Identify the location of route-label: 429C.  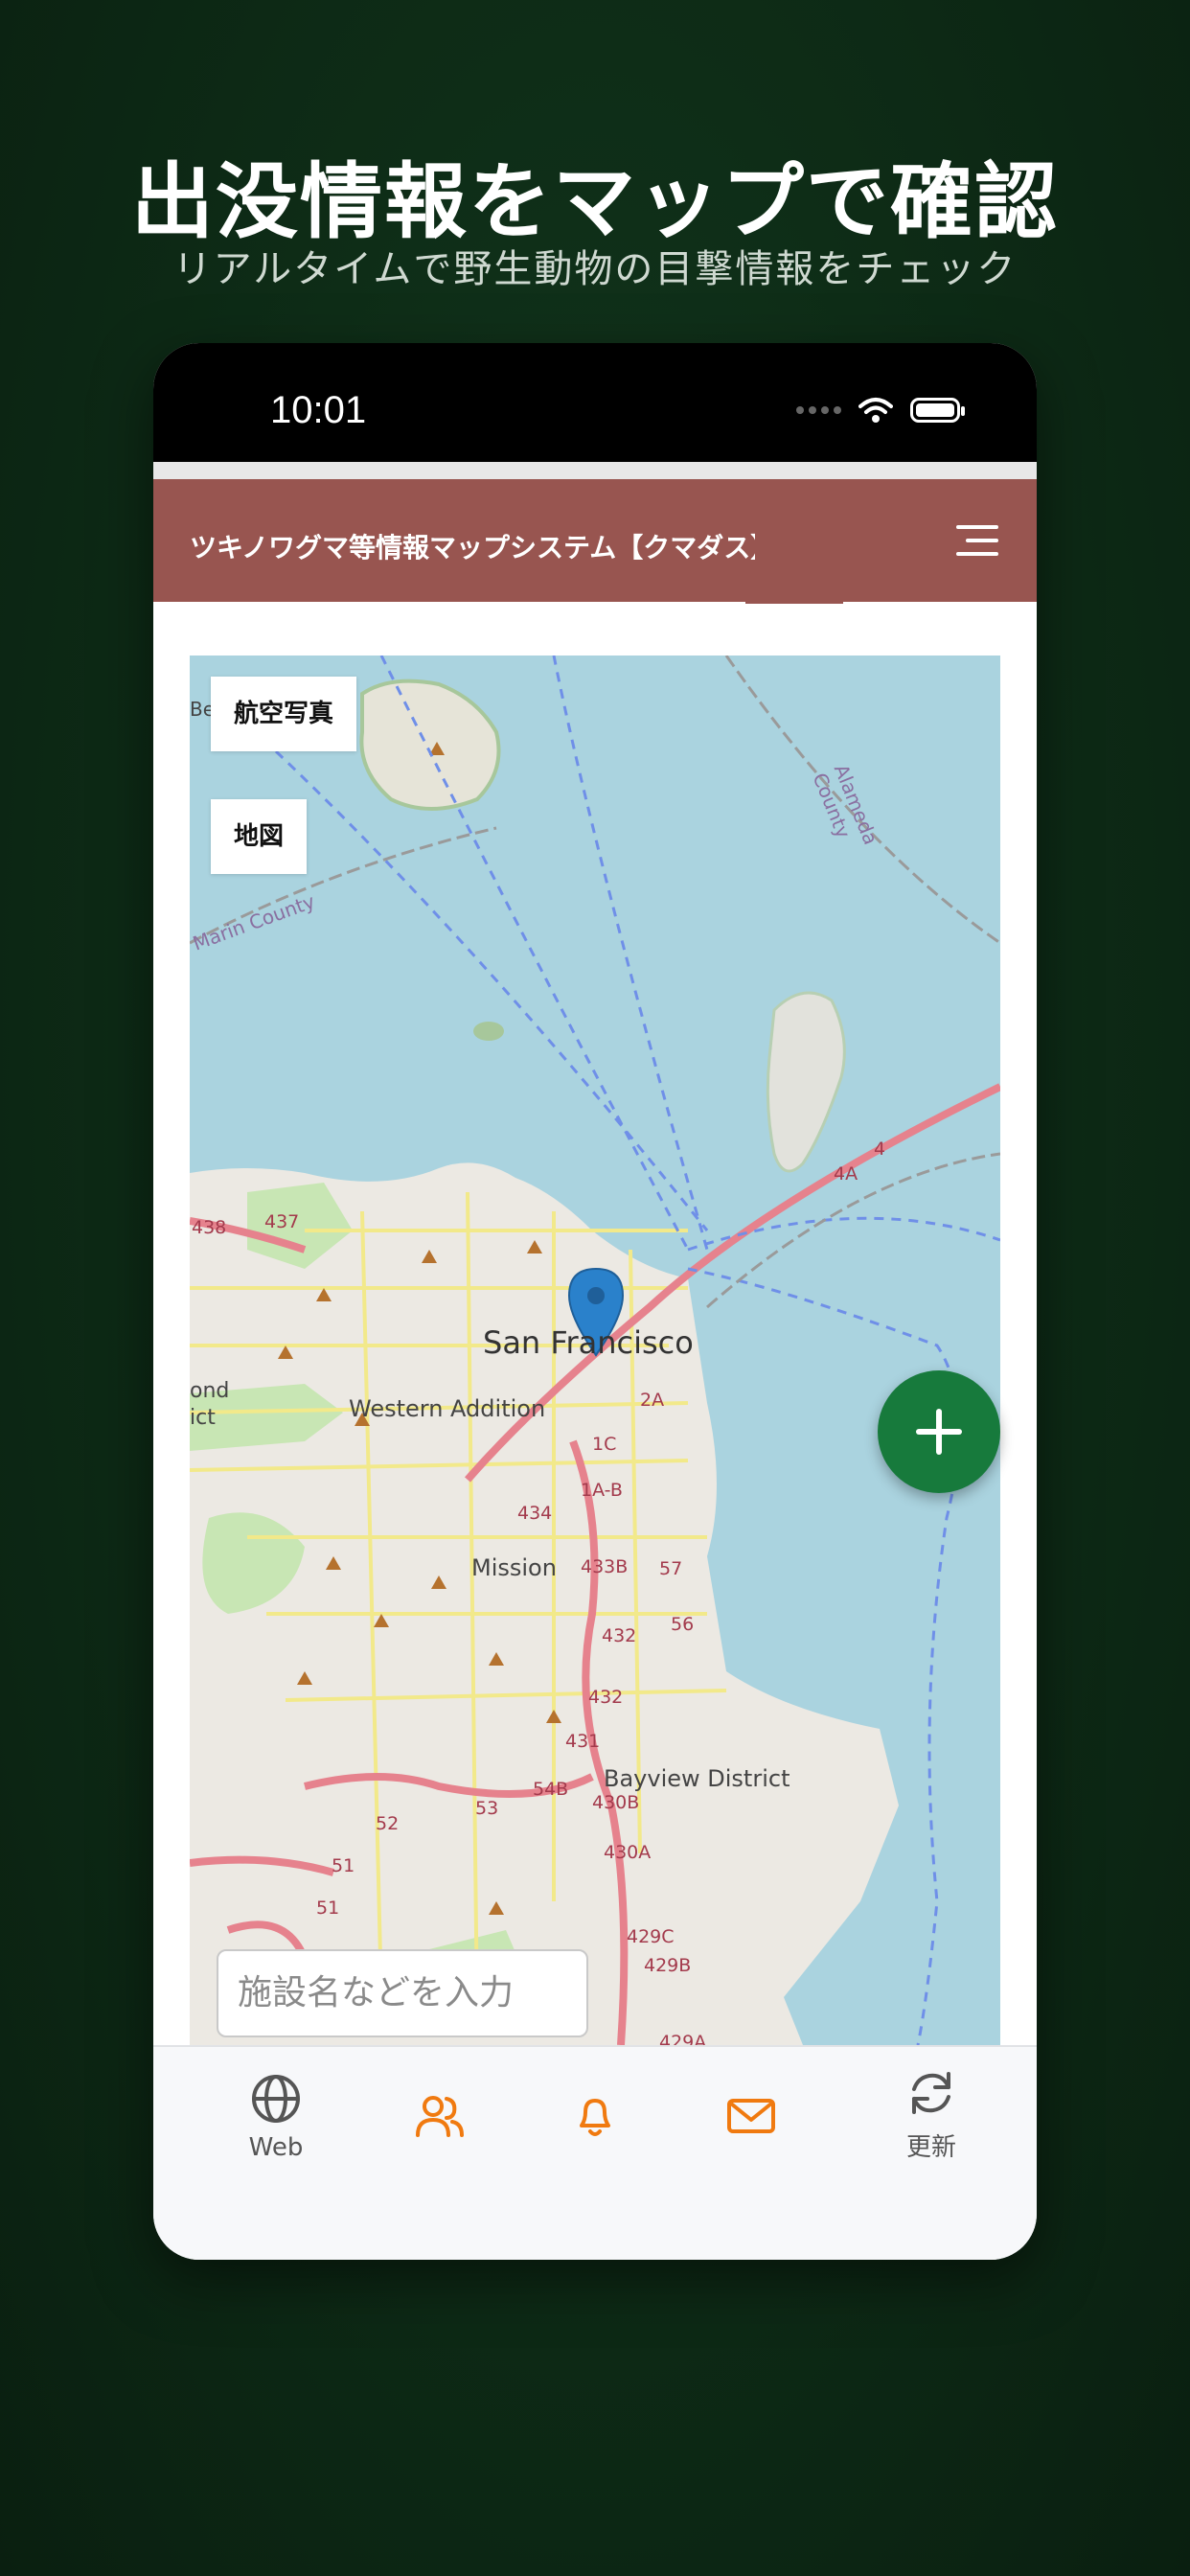
(651, 1936).